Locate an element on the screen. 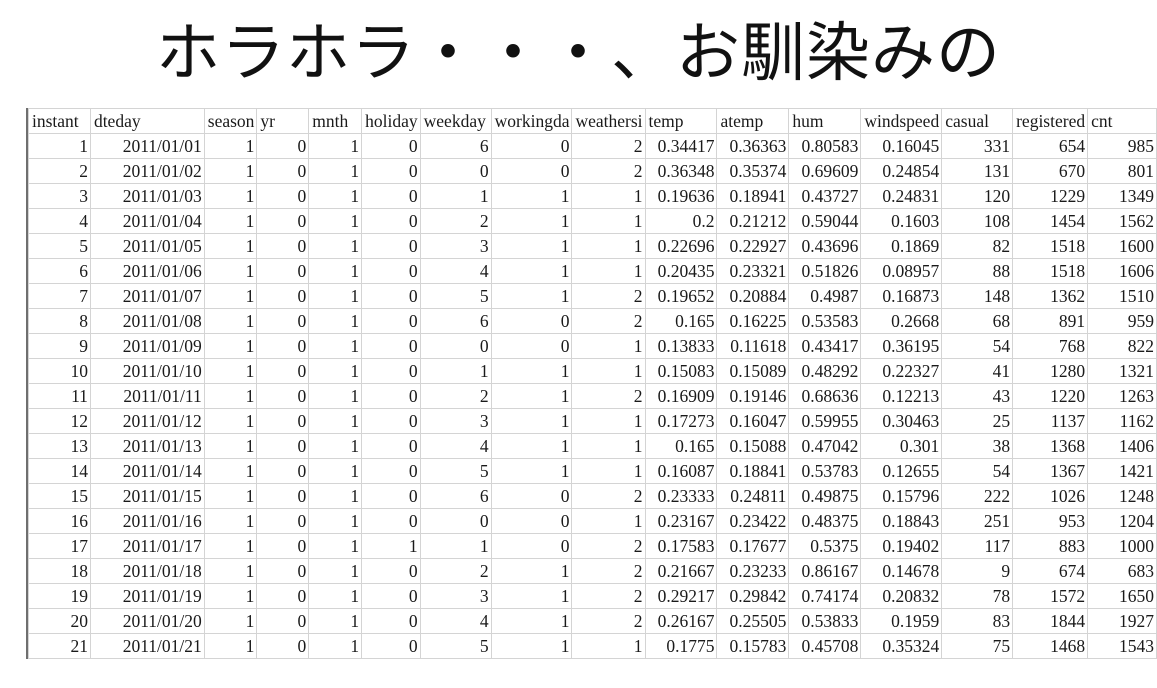 This screenshot has width=1157, height=688. table-cell: 654 is located at coordinates (1050, 146).